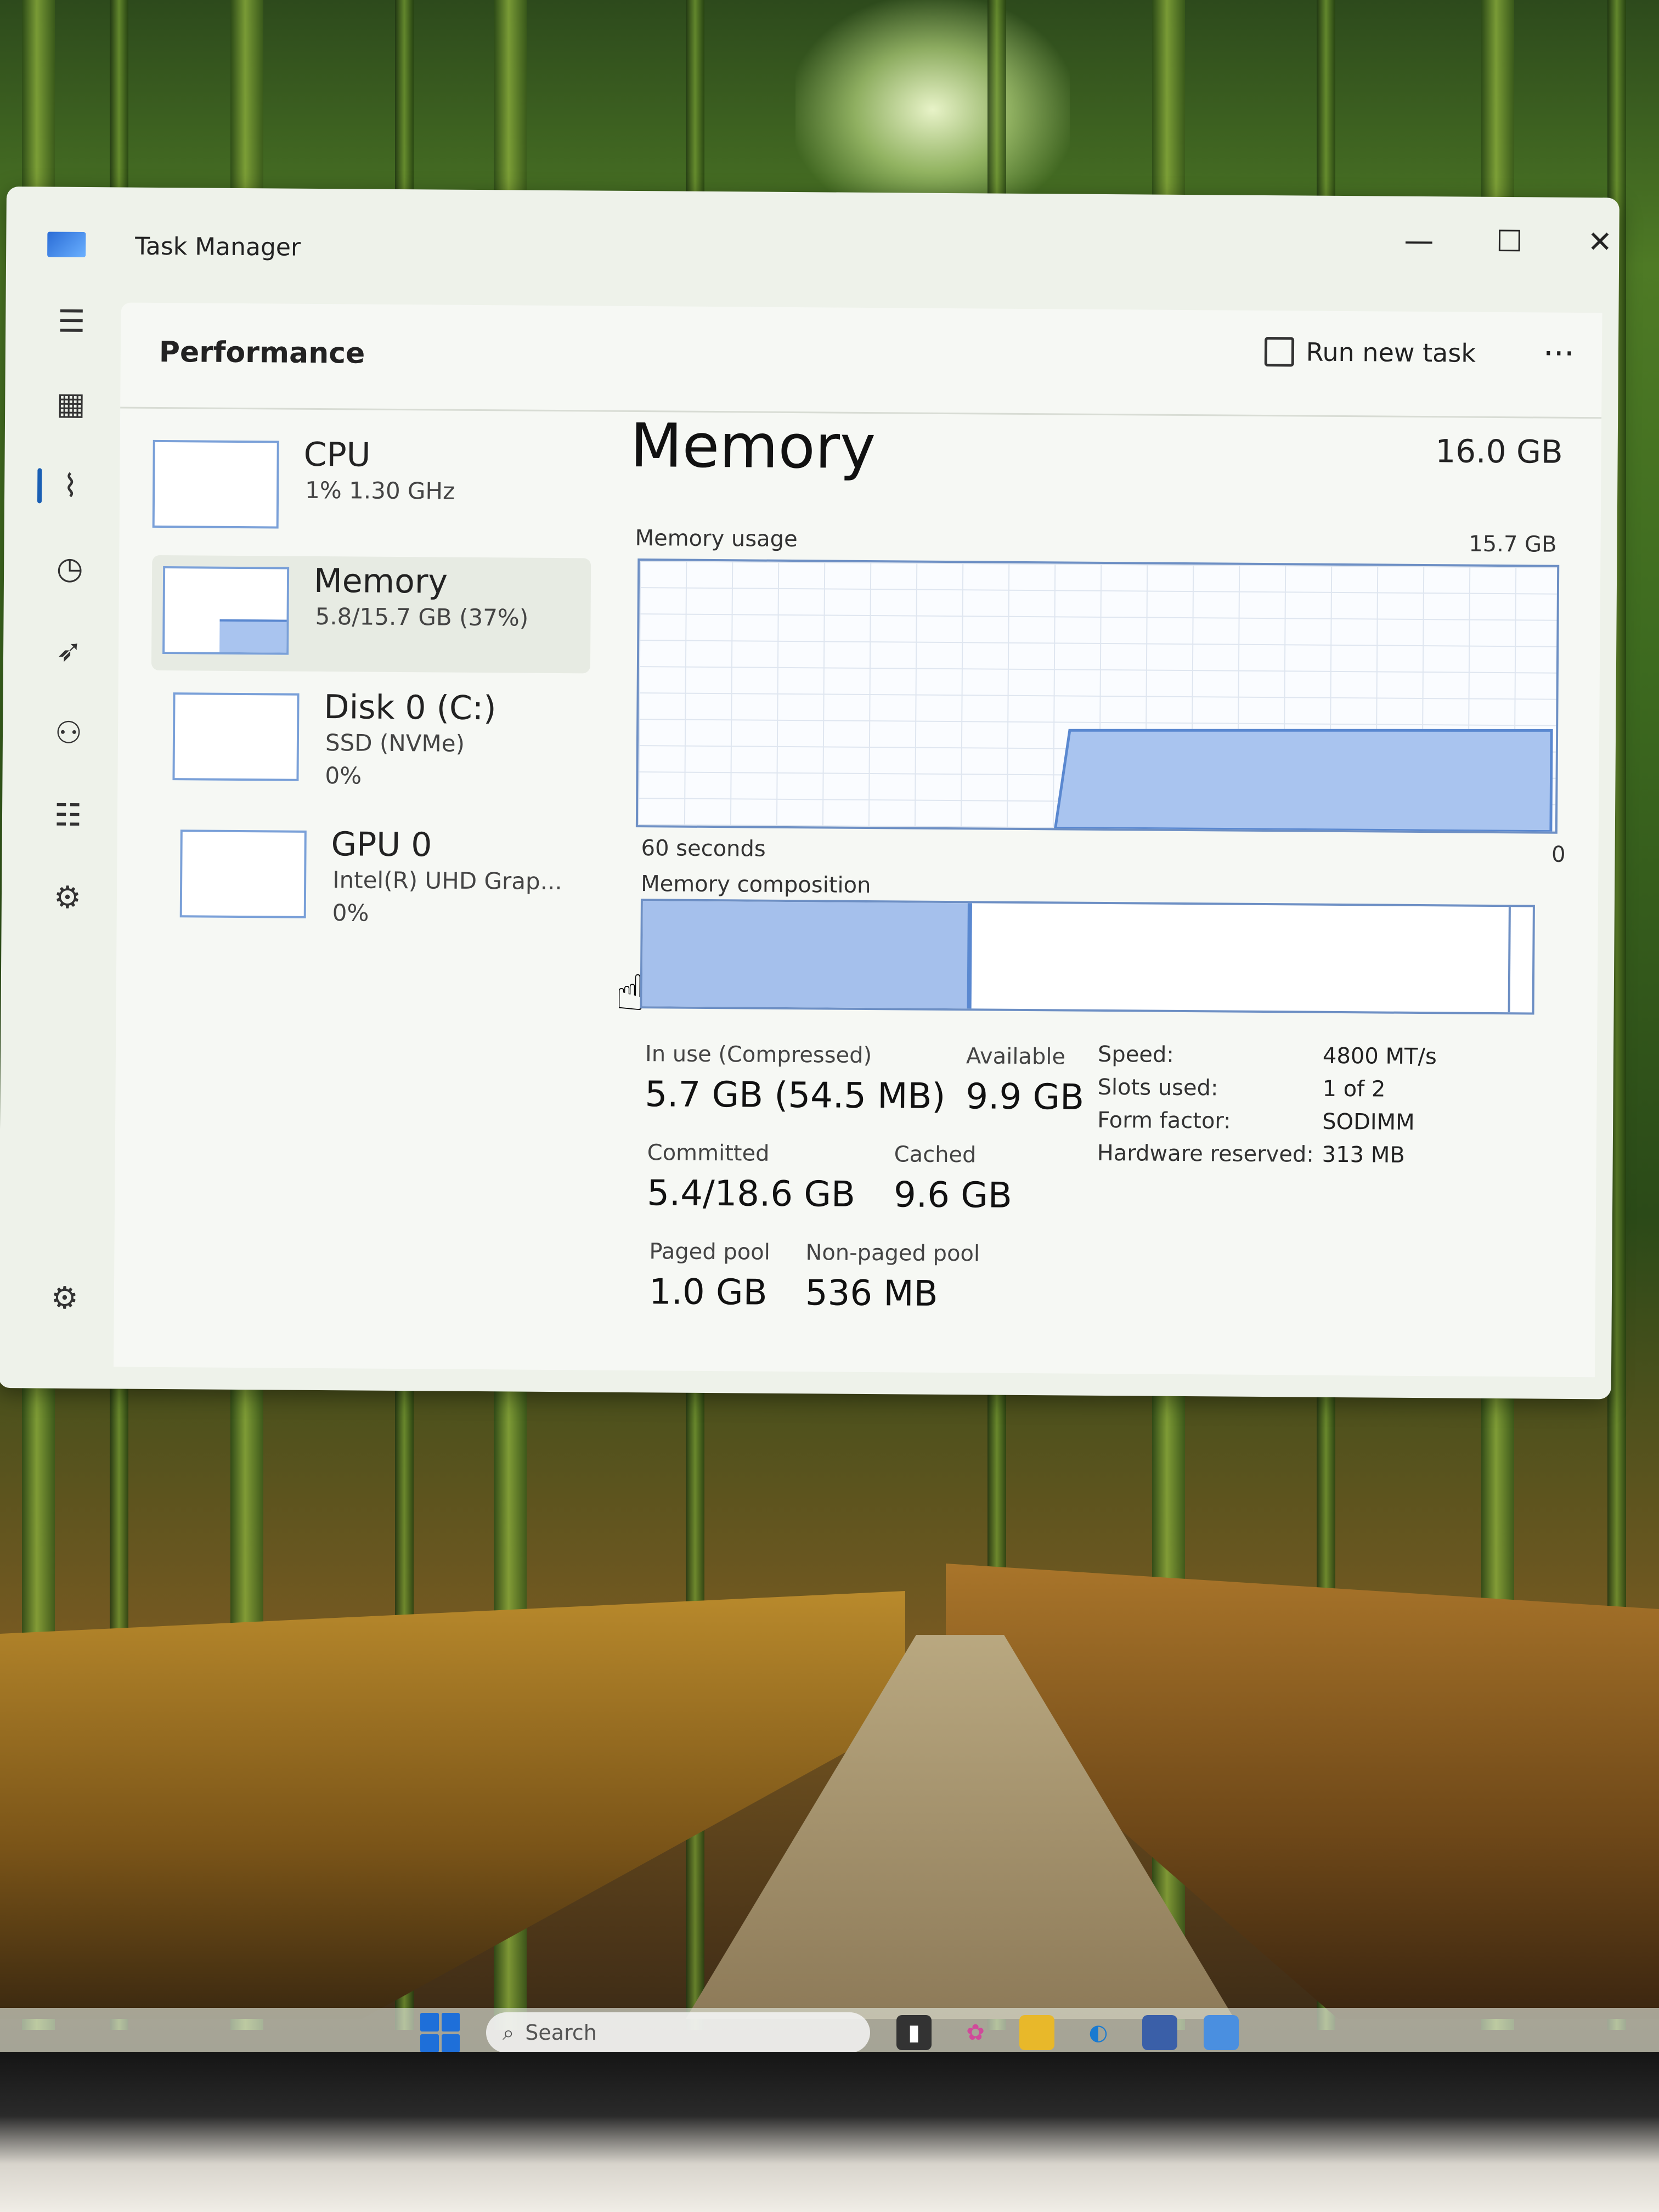 The height and width of the screenshot is (2212, 1659). I want to click on window-title: Task Manager, so click(218, 247).